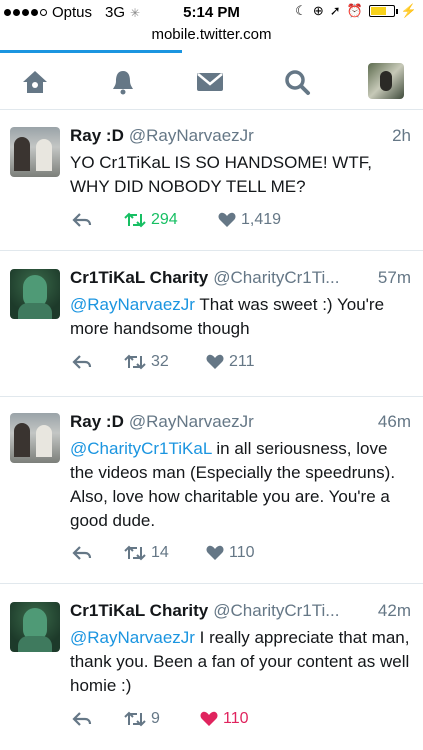 The image size is (423, 750). I want to click on status-right: ☾ ⊕ ➚ ⏰ ⚡, so click(356, 11).